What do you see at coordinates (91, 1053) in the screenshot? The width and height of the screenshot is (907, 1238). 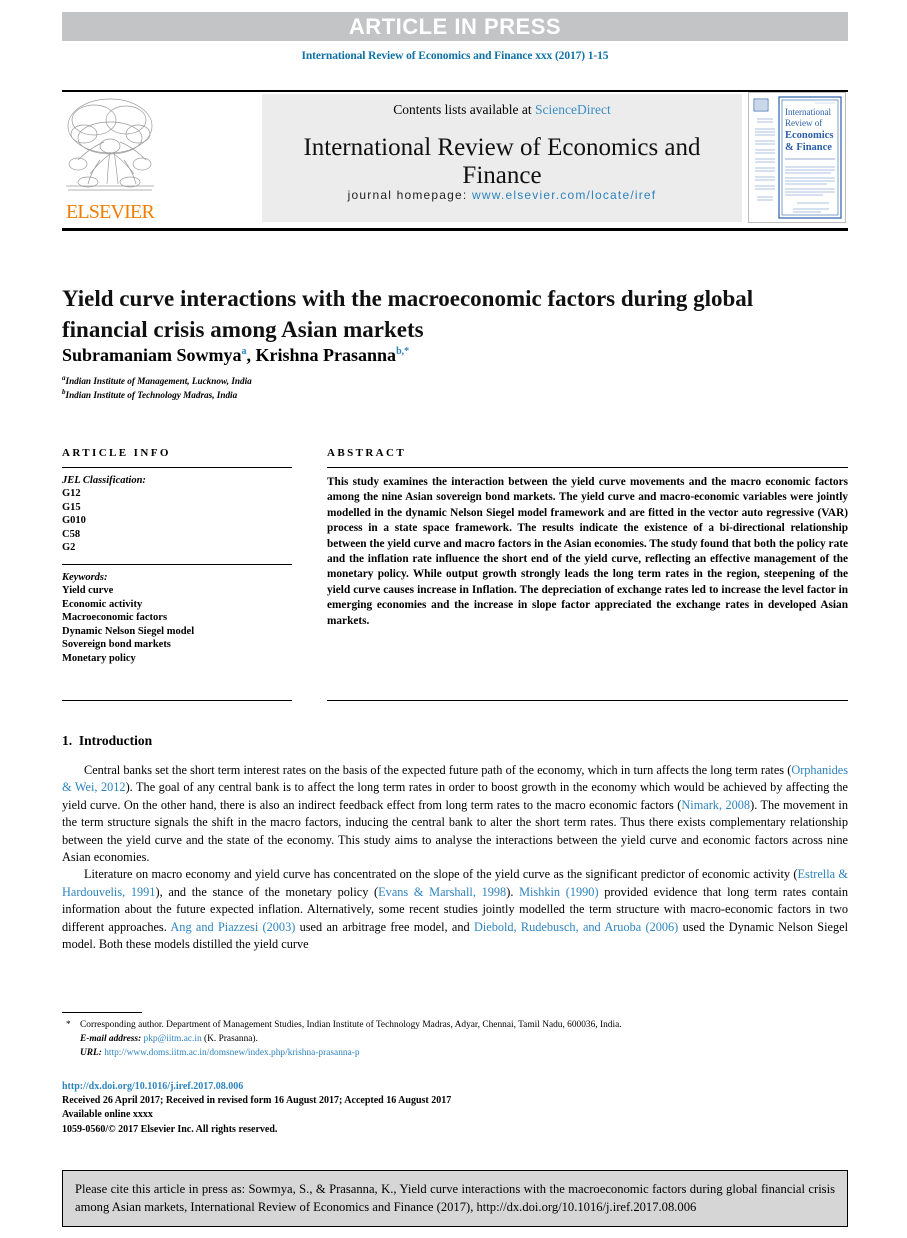 I see `url-label: URL:` at bounding box center [91, 1053].